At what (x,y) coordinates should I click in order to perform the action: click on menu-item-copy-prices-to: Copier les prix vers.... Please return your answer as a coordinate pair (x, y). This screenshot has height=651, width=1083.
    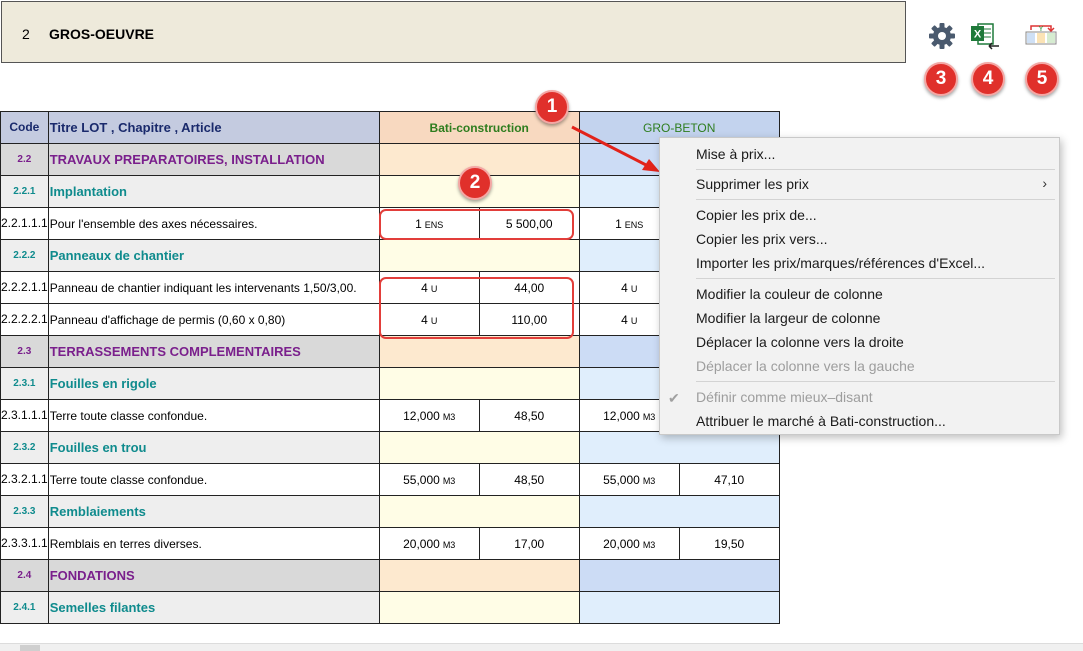
    Looking at the image, I should click on (761, 239).